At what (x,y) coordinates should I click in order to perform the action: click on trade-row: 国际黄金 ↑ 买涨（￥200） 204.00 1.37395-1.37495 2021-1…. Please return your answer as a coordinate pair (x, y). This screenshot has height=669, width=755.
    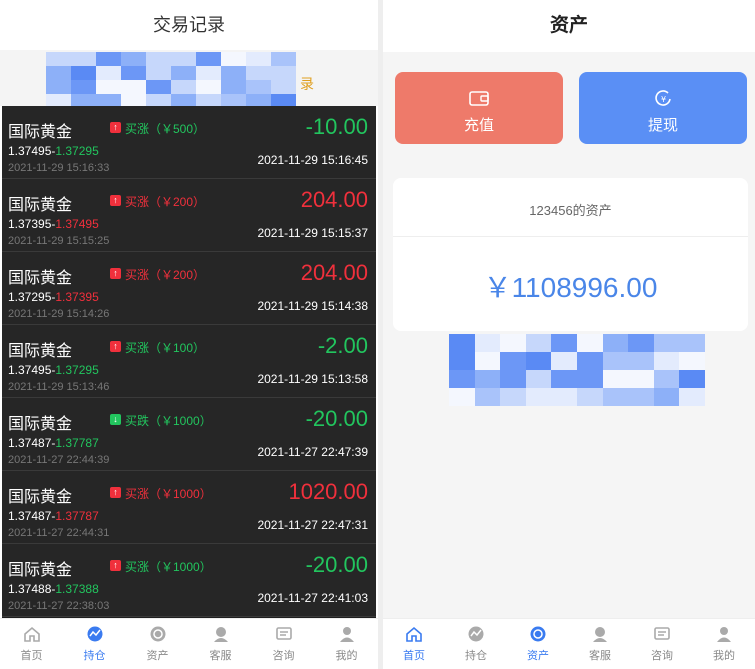
    Looking at the image, I should click on (189, 215).